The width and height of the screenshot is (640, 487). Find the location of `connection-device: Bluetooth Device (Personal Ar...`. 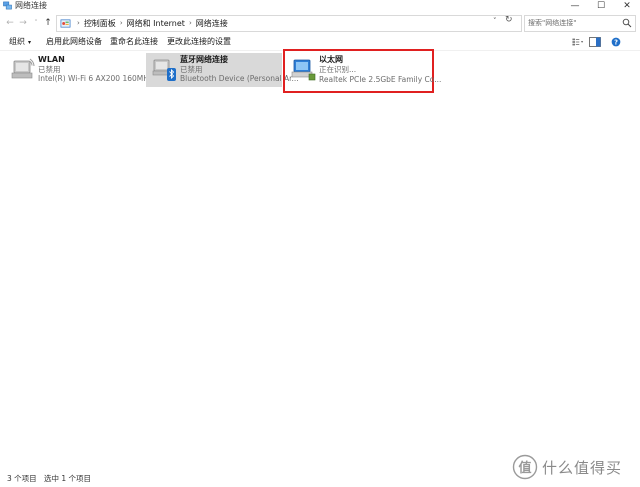

connection-device: Bluetooth Device (Personal Ar... is located at coordinates (239, 78).